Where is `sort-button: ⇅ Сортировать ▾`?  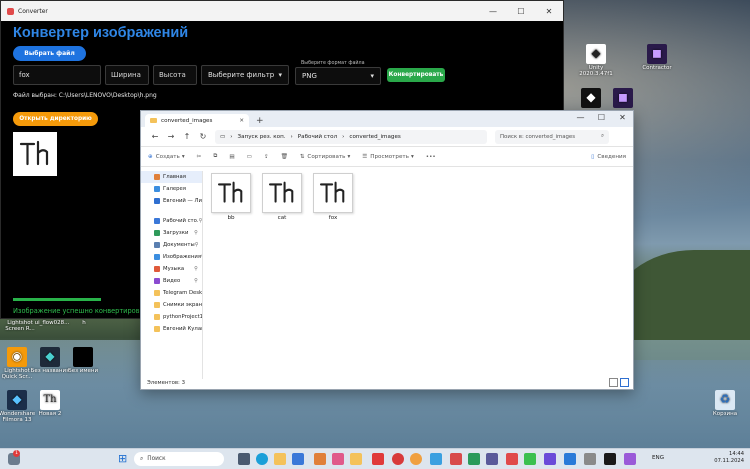 sort-button: ⇅ Сортировать ▾ is located at coordinates (325, 157).